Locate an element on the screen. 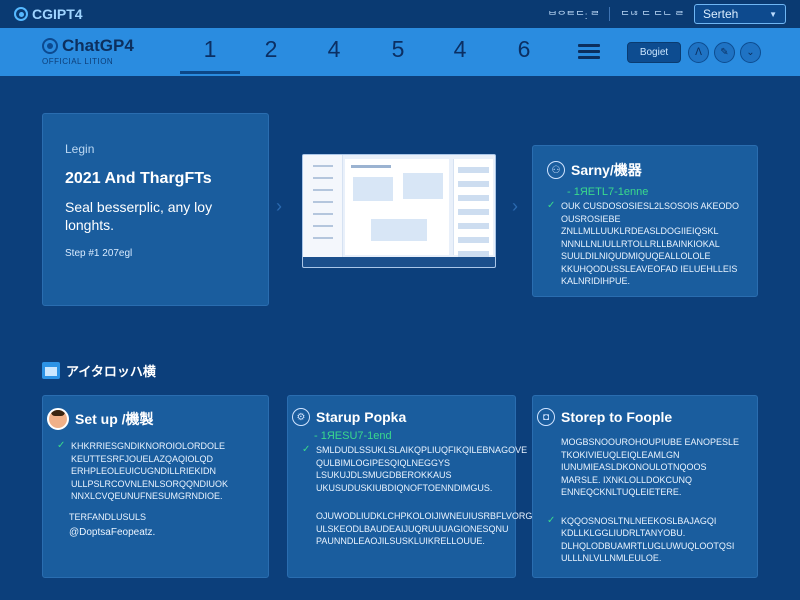 Image resolution: width=800 pixels, height=600 pixels. chevron-down-icon: ⌄ is located at coordinates (750, 52).